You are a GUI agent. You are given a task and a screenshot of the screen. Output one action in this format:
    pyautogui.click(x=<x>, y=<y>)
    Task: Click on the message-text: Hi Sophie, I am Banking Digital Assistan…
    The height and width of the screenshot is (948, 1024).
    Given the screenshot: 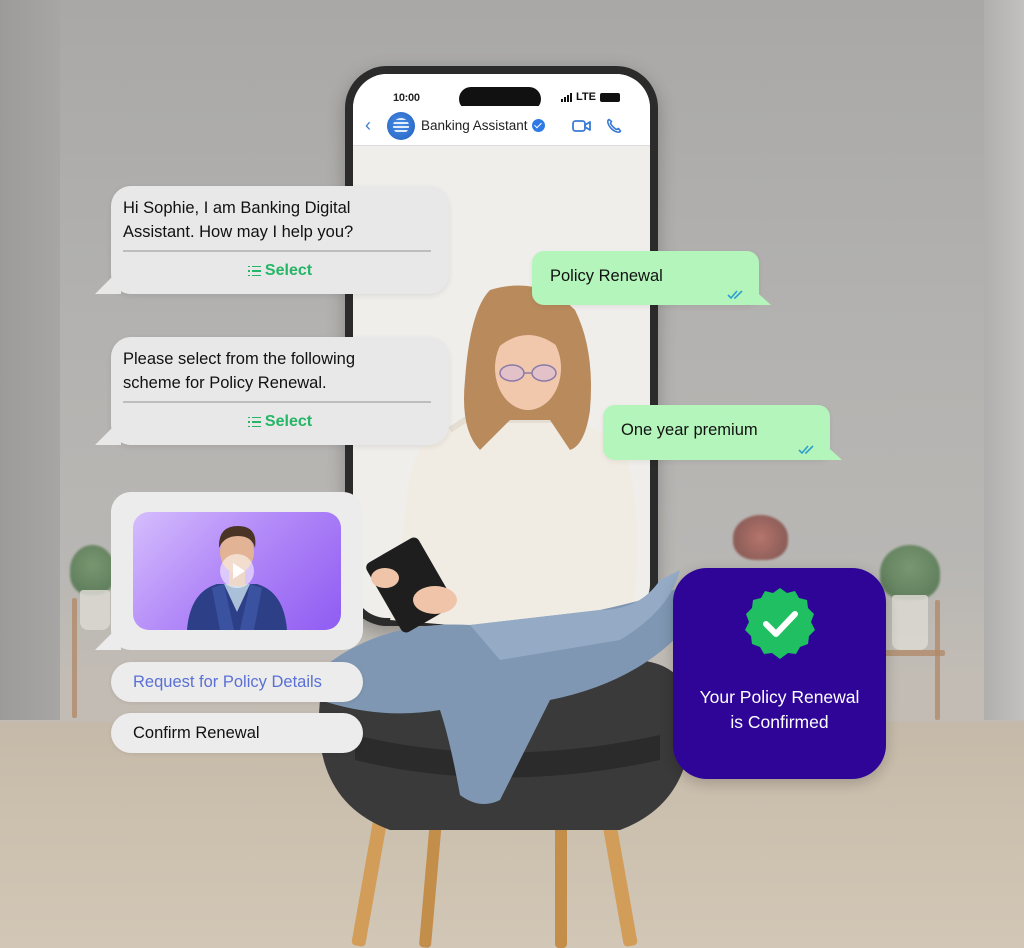 What is the action you would take?
    pyautogui.click(x=238, y=220)
    